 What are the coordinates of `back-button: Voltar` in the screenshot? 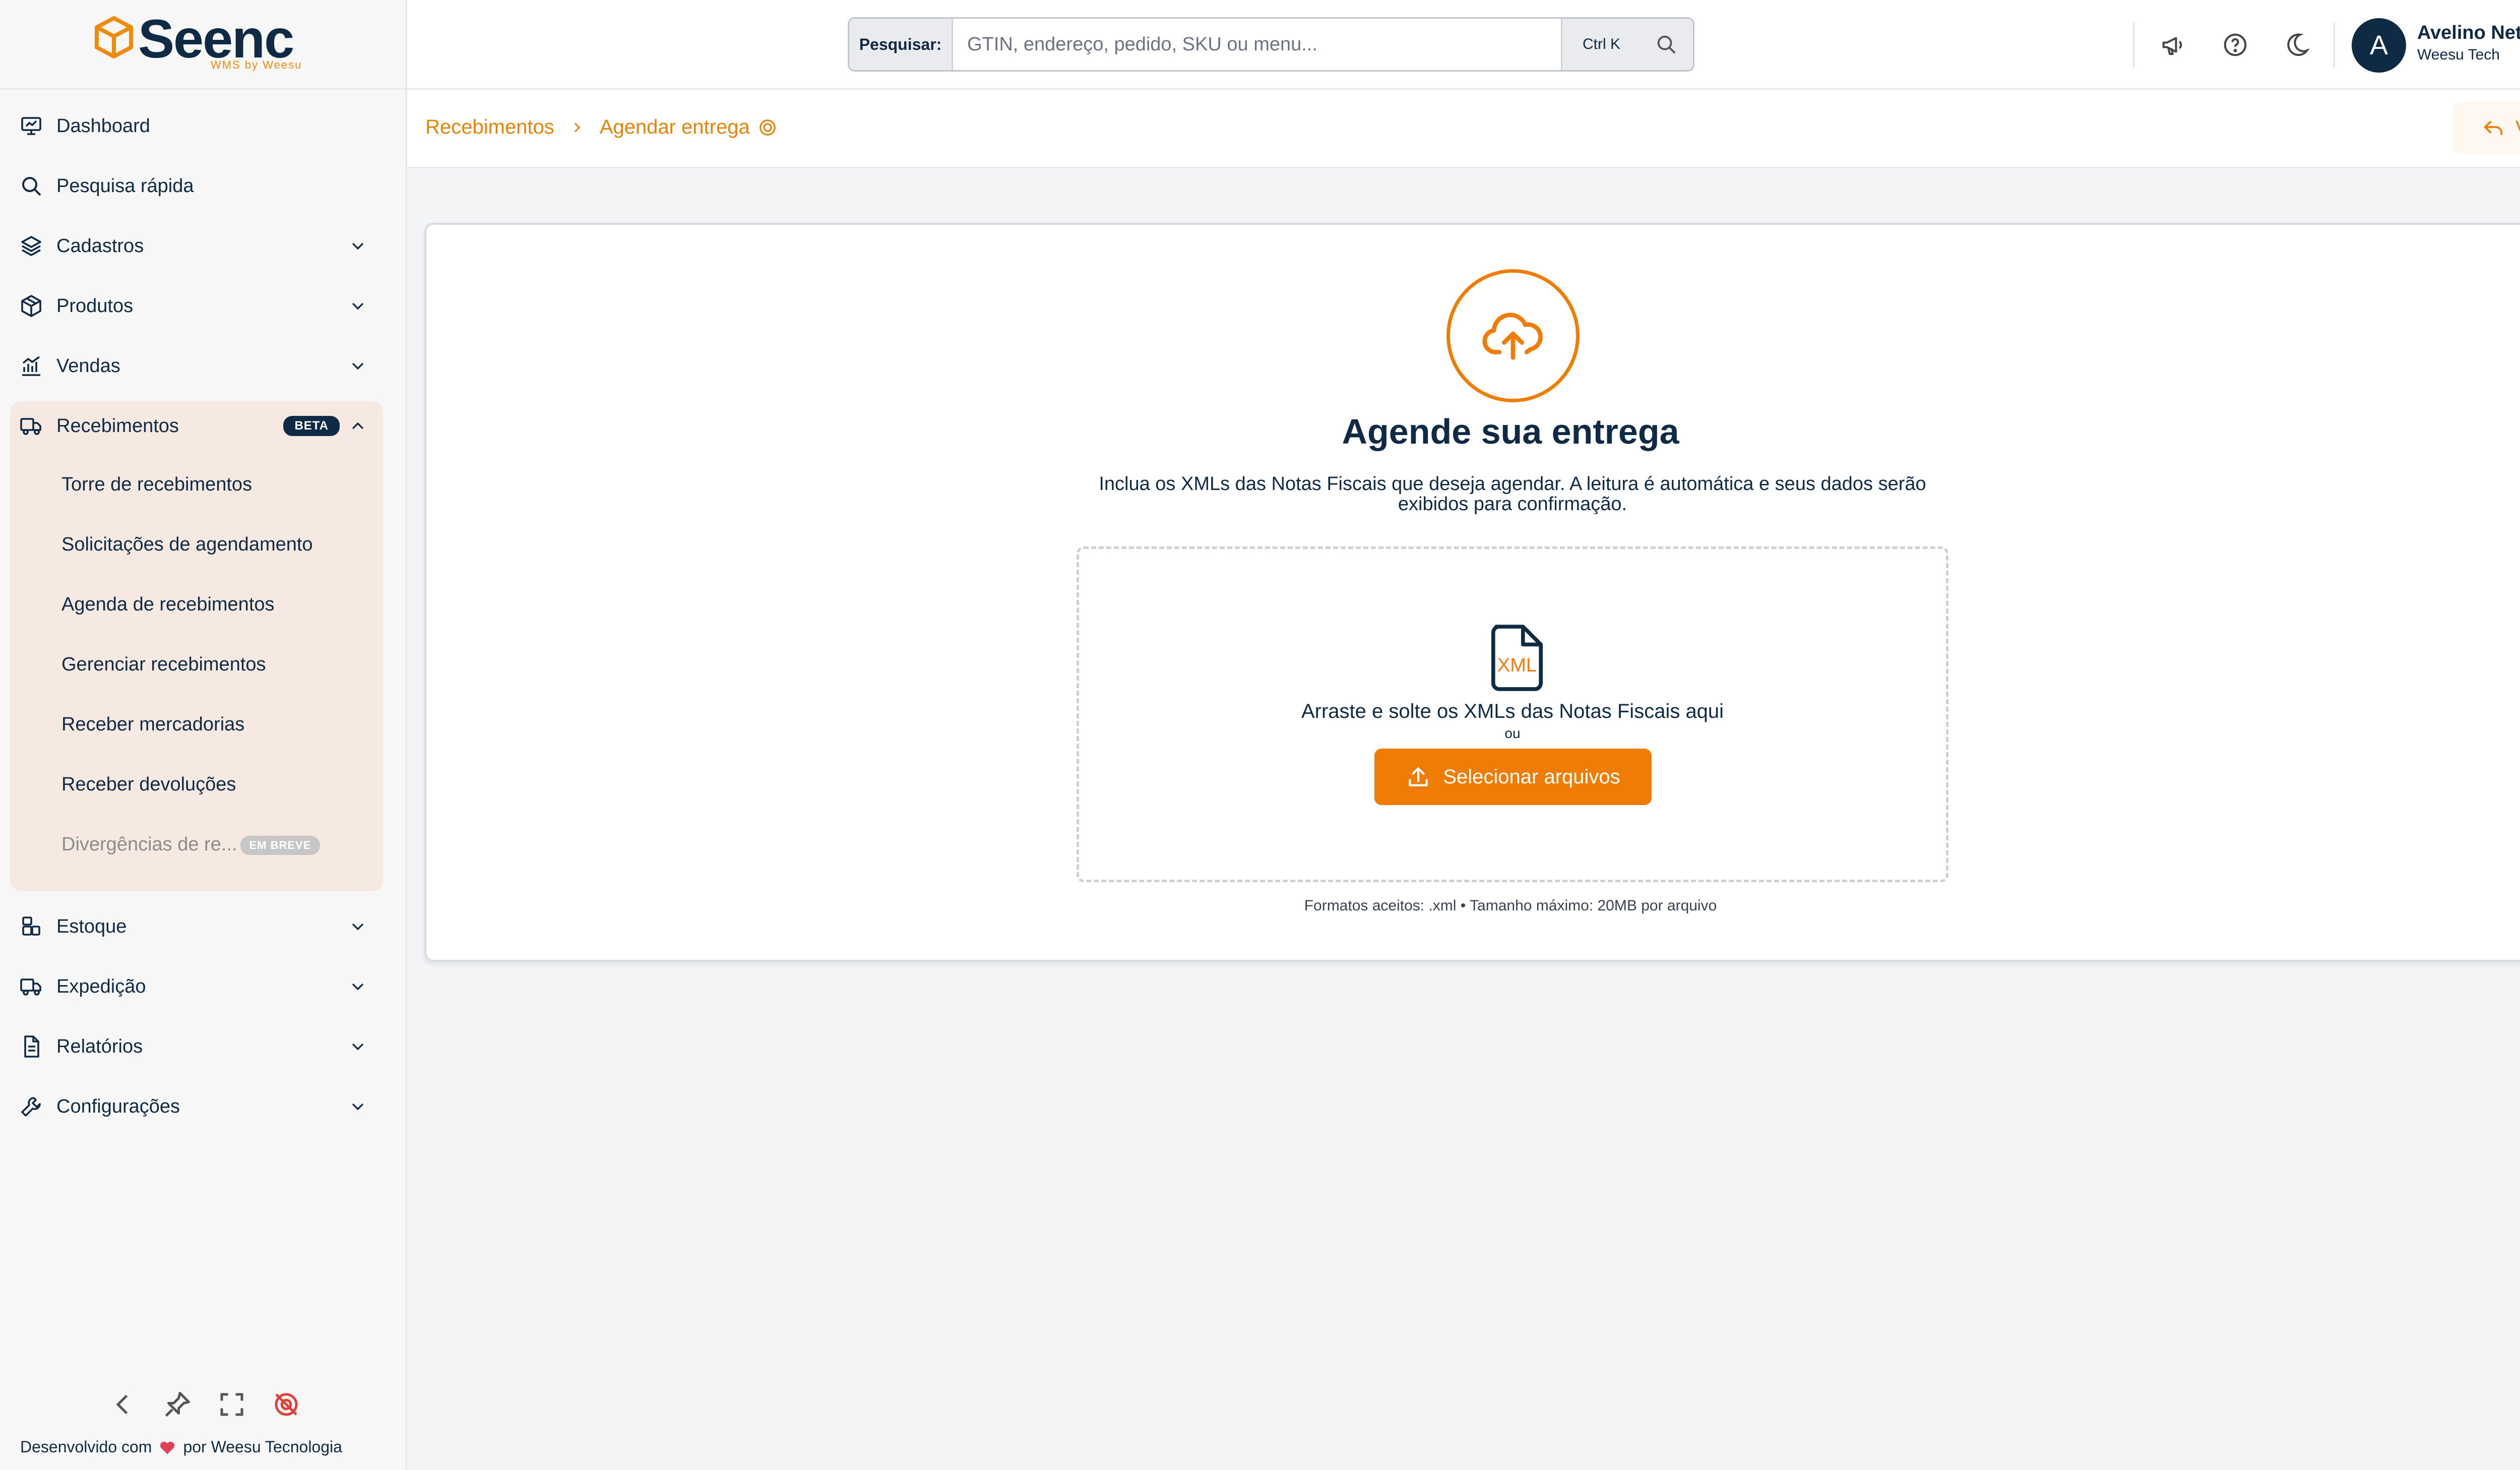 It's located at (2486, 128).